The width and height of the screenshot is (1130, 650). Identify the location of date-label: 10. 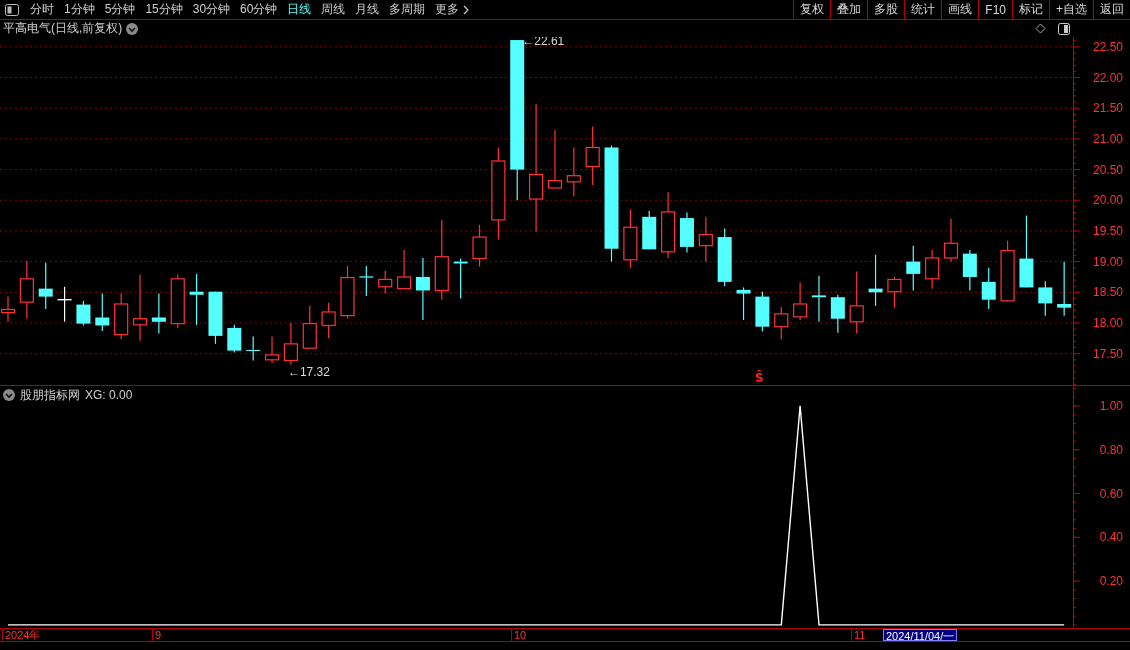
(519, 635).